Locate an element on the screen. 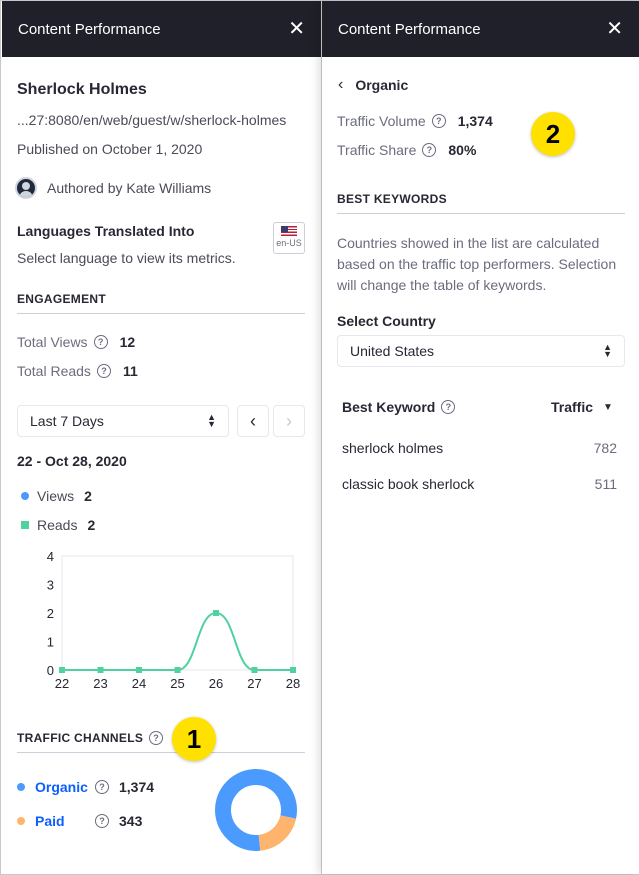 This screenshot has width=639, height=875. engagement-label: ENGAGEMENT is located at coordinates (62, 299).